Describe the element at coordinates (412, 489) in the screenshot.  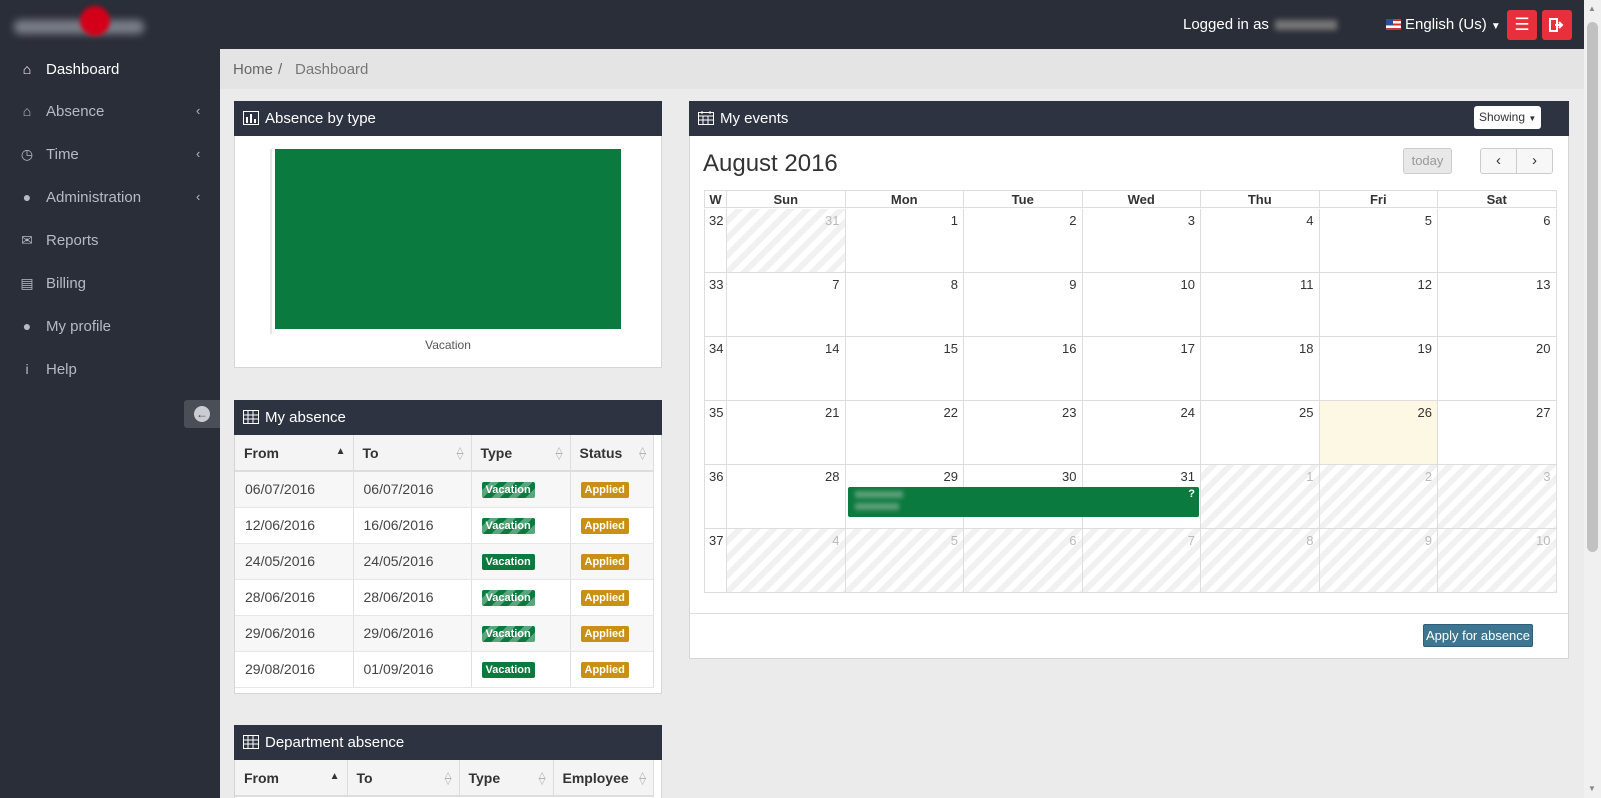
I see `cell-to: 06/07/2016` at that location.